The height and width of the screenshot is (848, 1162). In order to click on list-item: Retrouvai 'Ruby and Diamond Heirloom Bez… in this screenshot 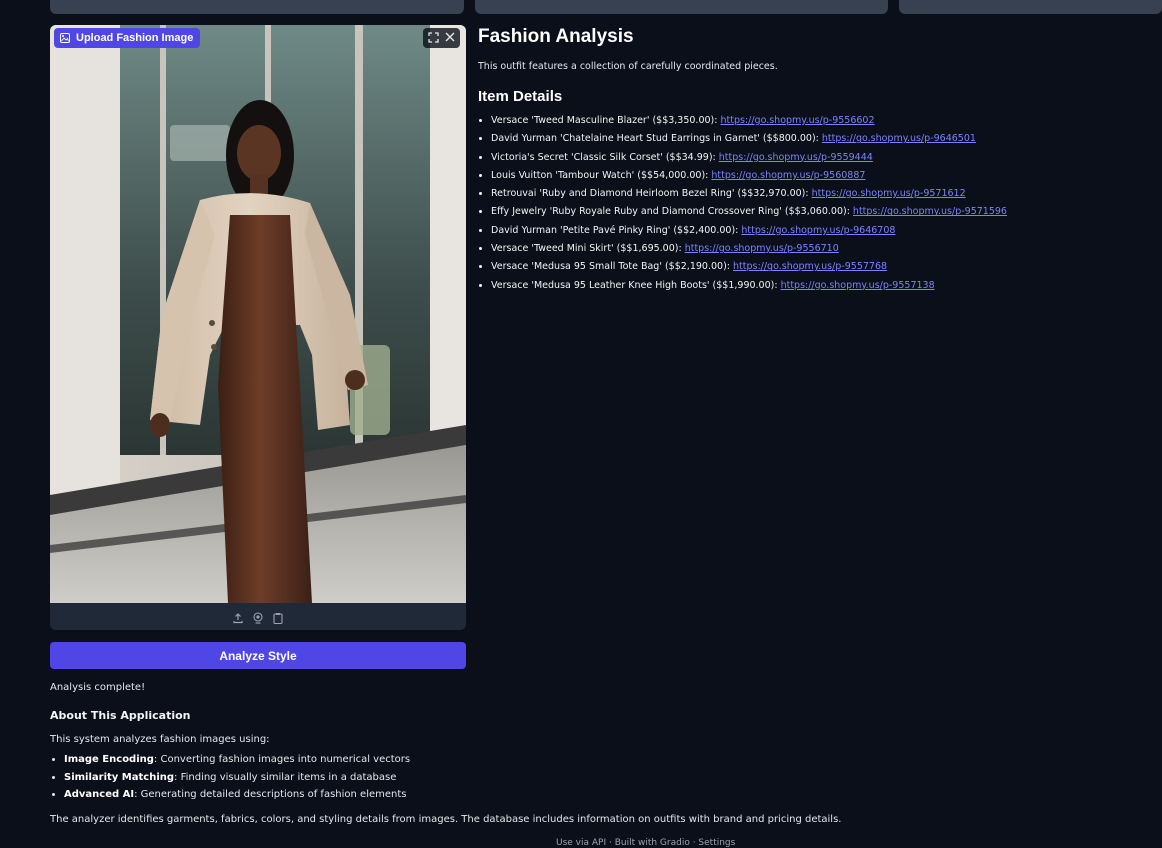, I will do `click(814, 194)`.